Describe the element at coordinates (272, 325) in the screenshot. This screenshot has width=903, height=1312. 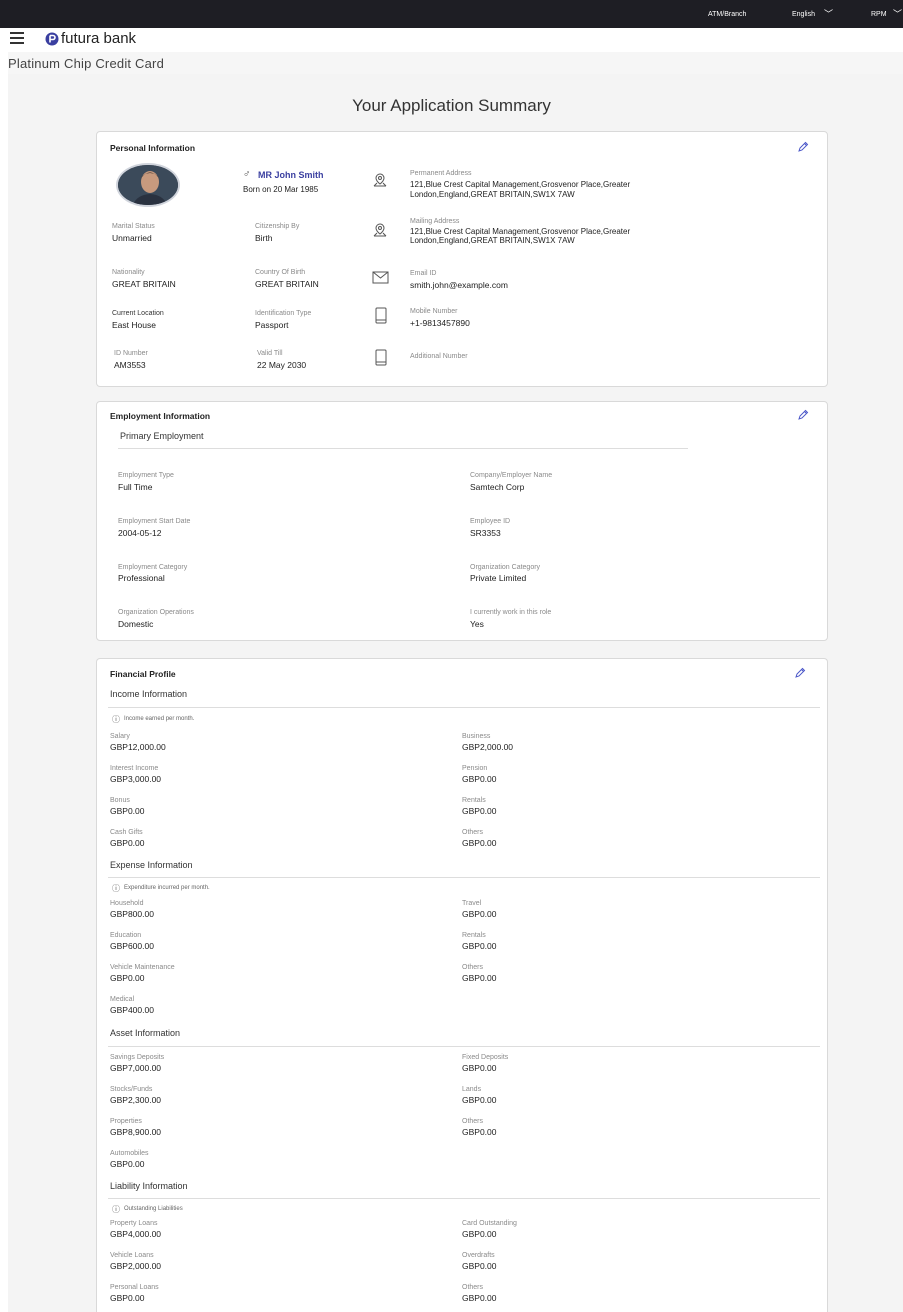
I see `identification-type-value: Passport` at that location.